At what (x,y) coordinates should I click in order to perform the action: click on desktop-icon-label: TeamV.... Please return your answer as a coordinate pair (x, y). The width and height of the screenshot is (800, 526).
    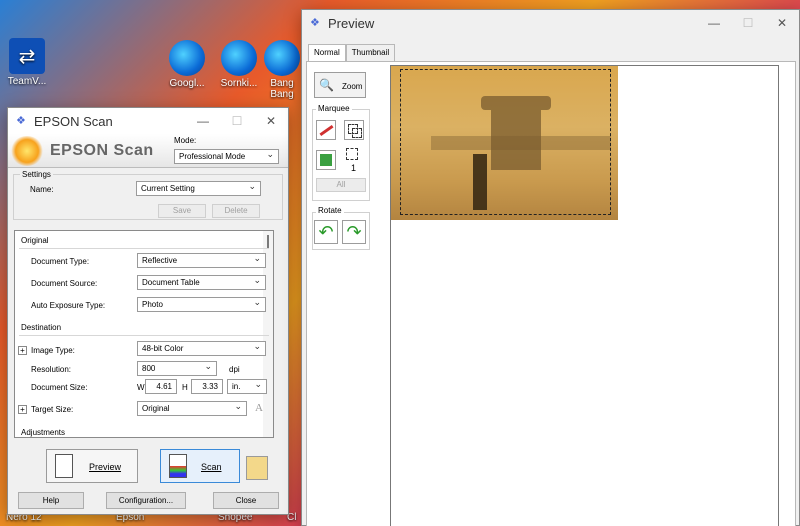
    Looking at the image, I should click on (27, 81).